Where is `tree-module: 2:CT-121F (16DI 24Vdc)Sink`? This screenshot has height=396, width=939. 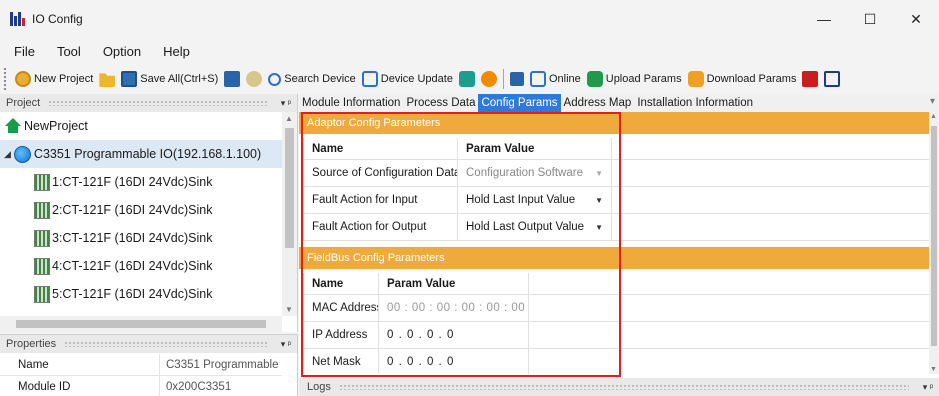
tree-module: 2:CT-121F (16DI 24Vdc)Sink is located at coordinates (141, 210).